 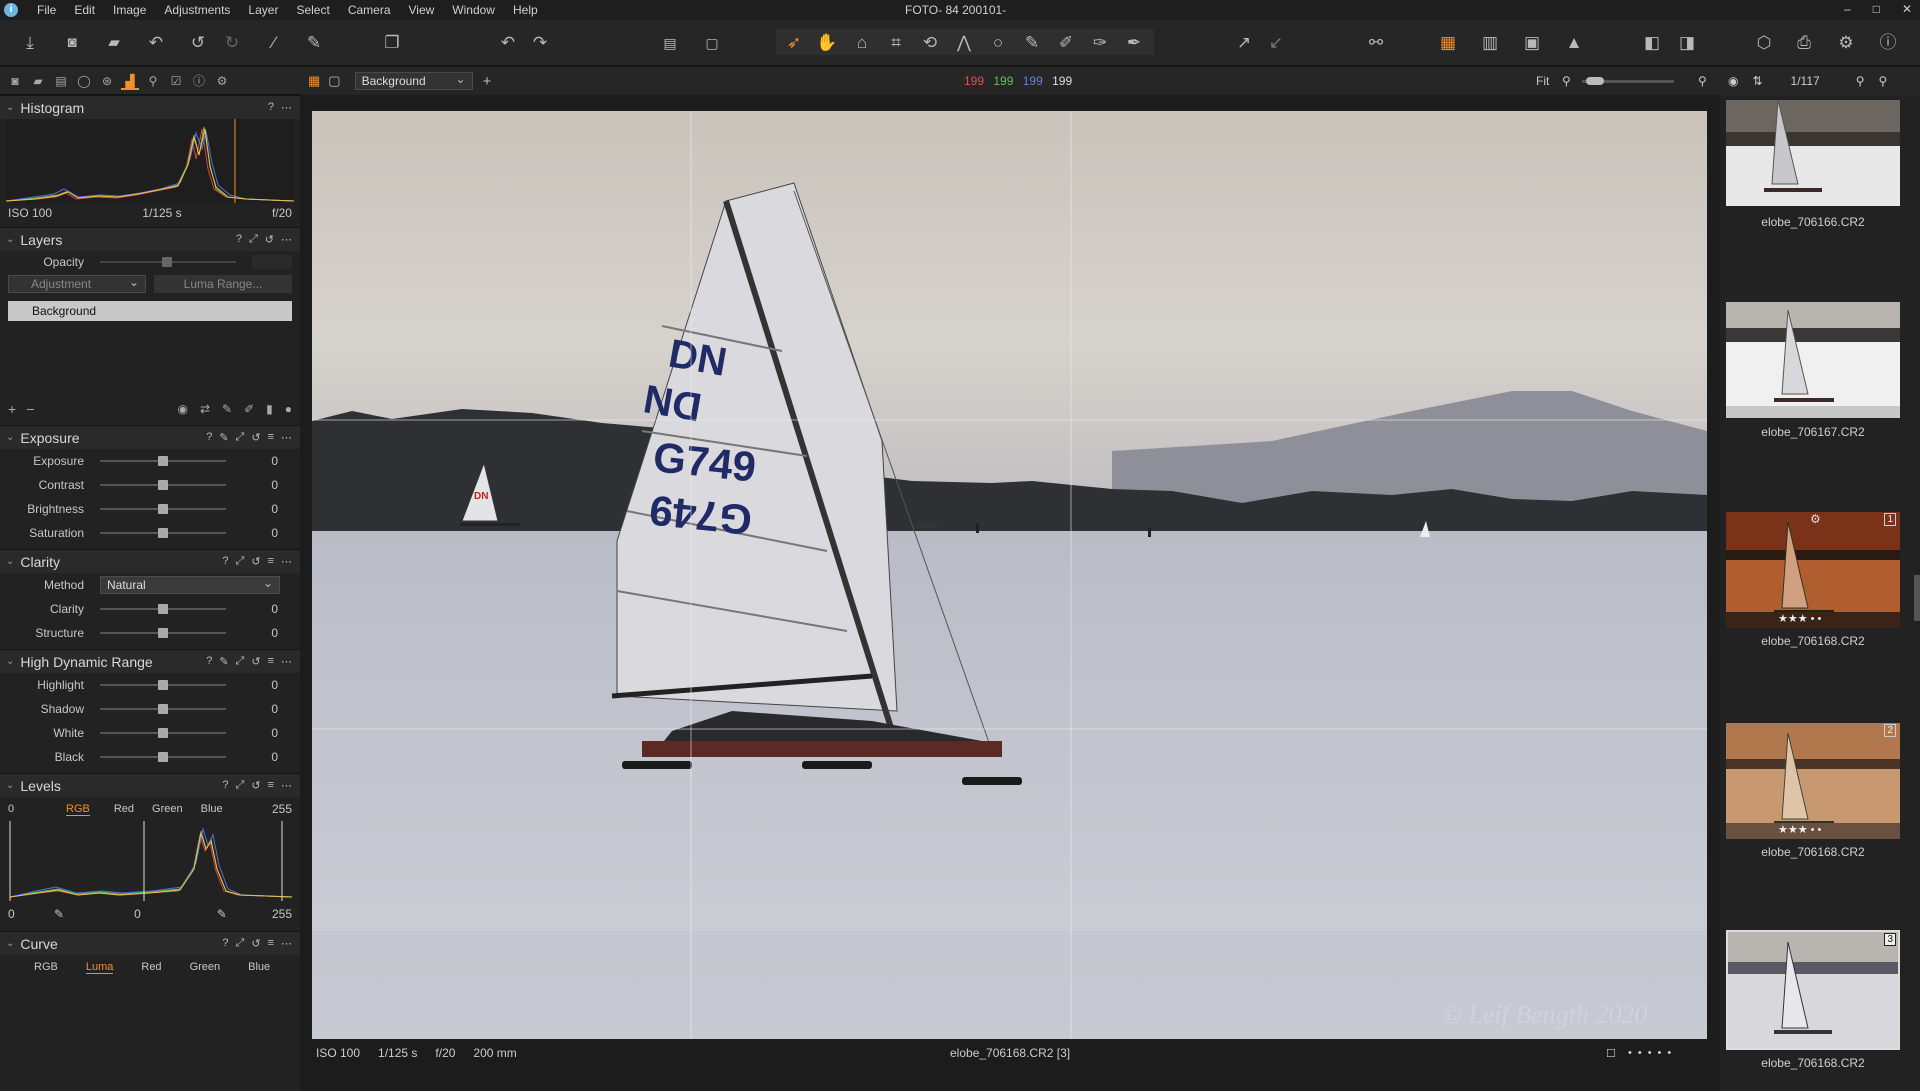 I want to click on add-layer-icon: +, so click(x=12, y=409).